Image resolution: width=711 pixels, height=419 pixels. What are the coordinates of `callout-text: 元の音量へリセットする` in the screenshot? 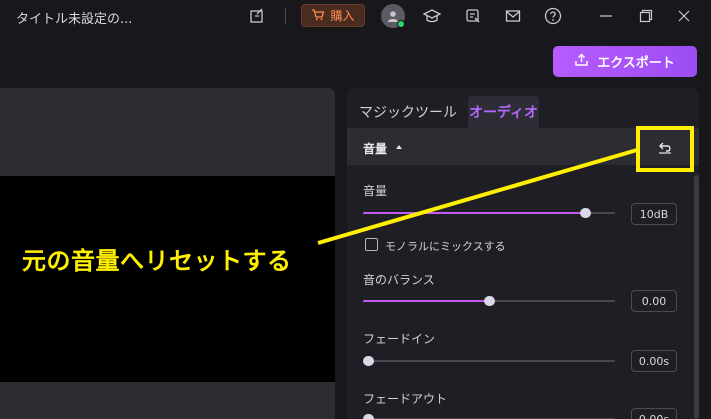 It's located at (157, 261).